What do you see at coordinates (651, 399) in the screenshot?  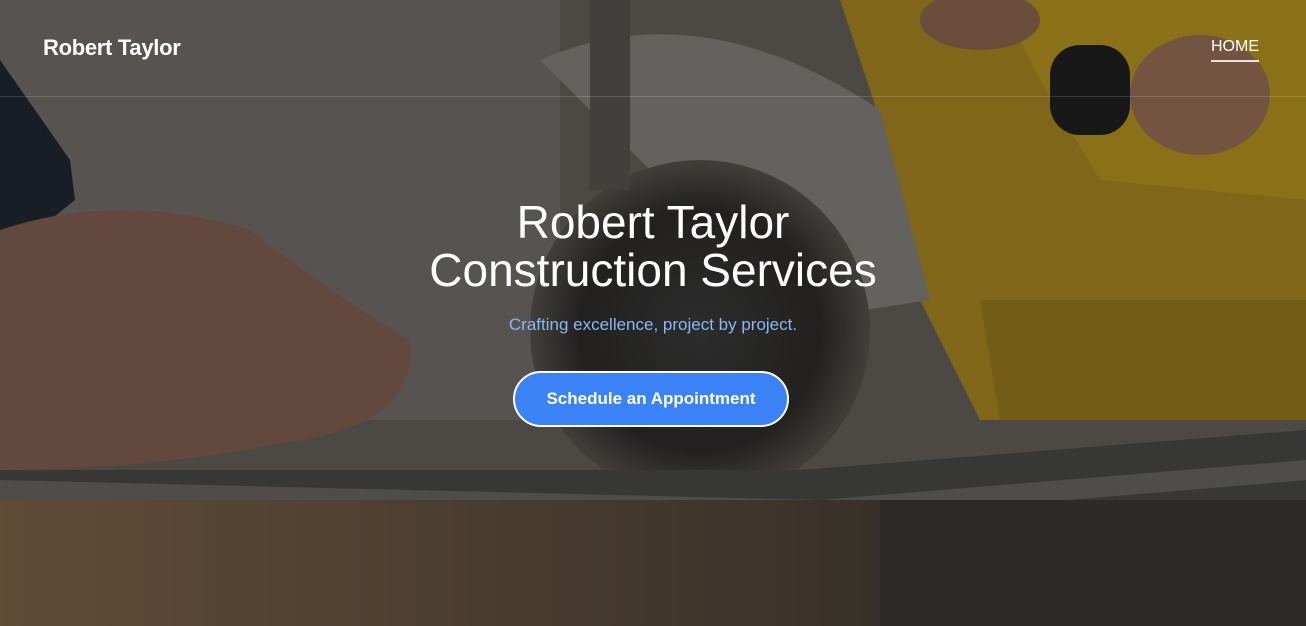 I see `schedule-appointment-button: Schedule an Appointment` at bounding box center [651, 399].